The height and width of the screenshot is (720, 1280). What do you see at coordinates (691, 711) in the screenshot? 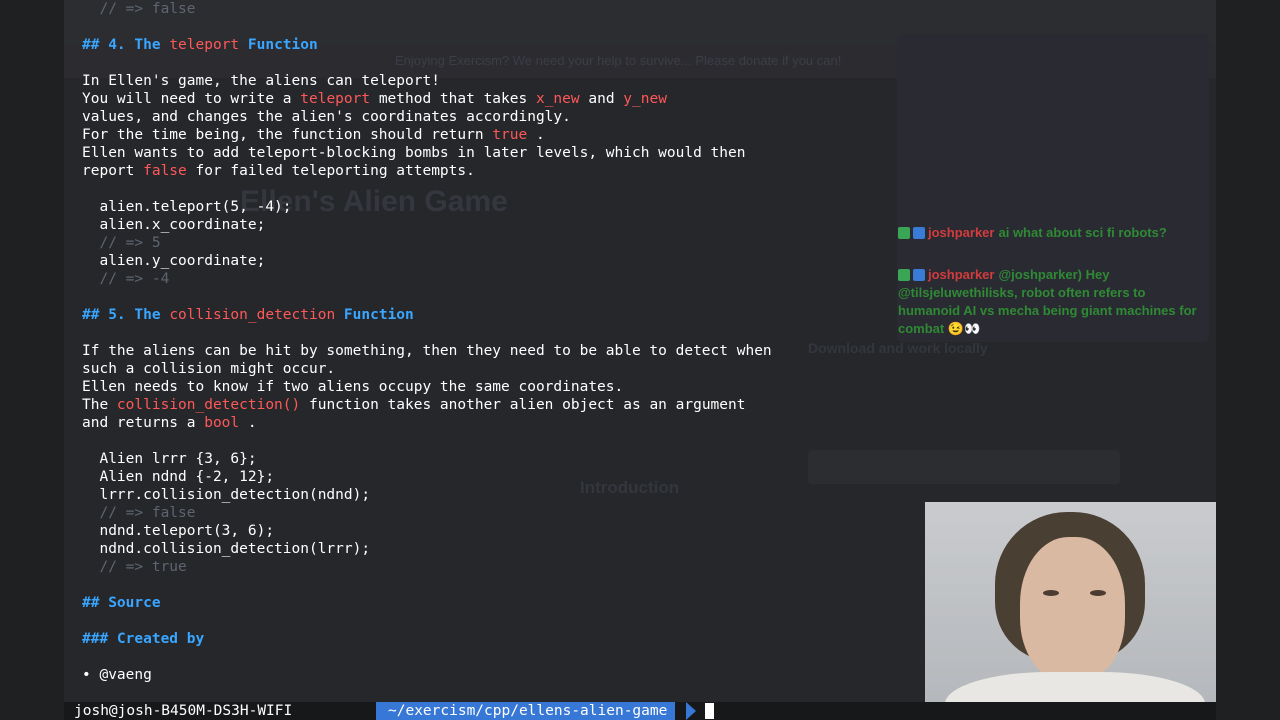
I see `prompt-arrow-icon` at bounding box center [691, 711].